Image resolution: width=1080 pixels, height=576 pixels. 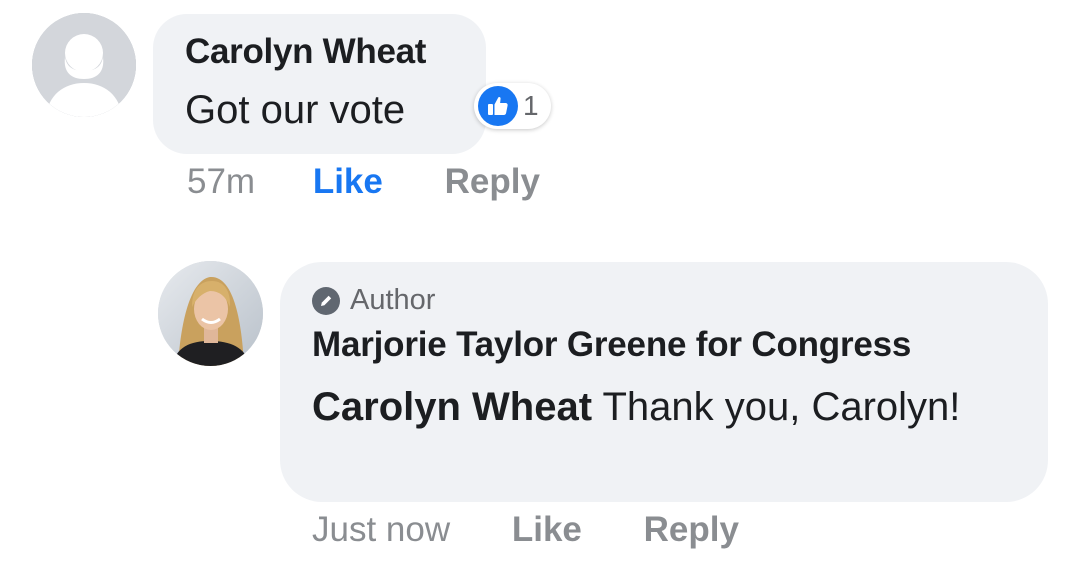 What do you see at coordinates (531, 105) in the screenshot?
I see `reaction-count: 1` at bounding box center [531, 105].